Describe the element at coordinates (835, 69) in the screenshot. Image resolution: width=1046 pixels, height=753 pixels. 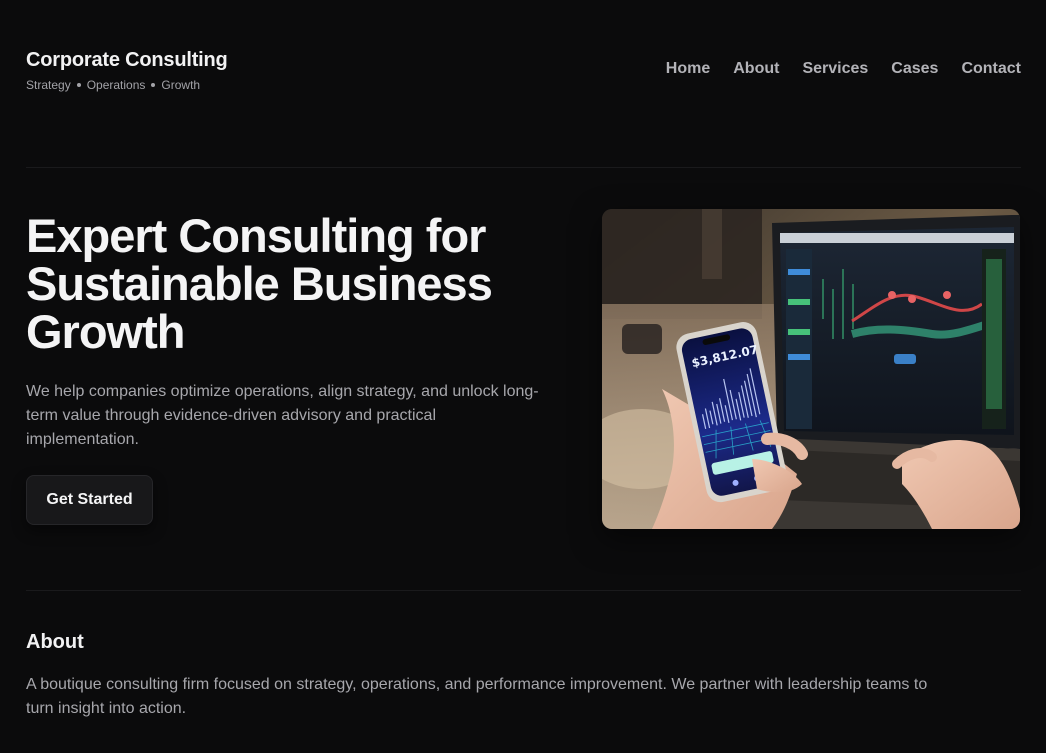
I see `nav-services: Services` at that location.